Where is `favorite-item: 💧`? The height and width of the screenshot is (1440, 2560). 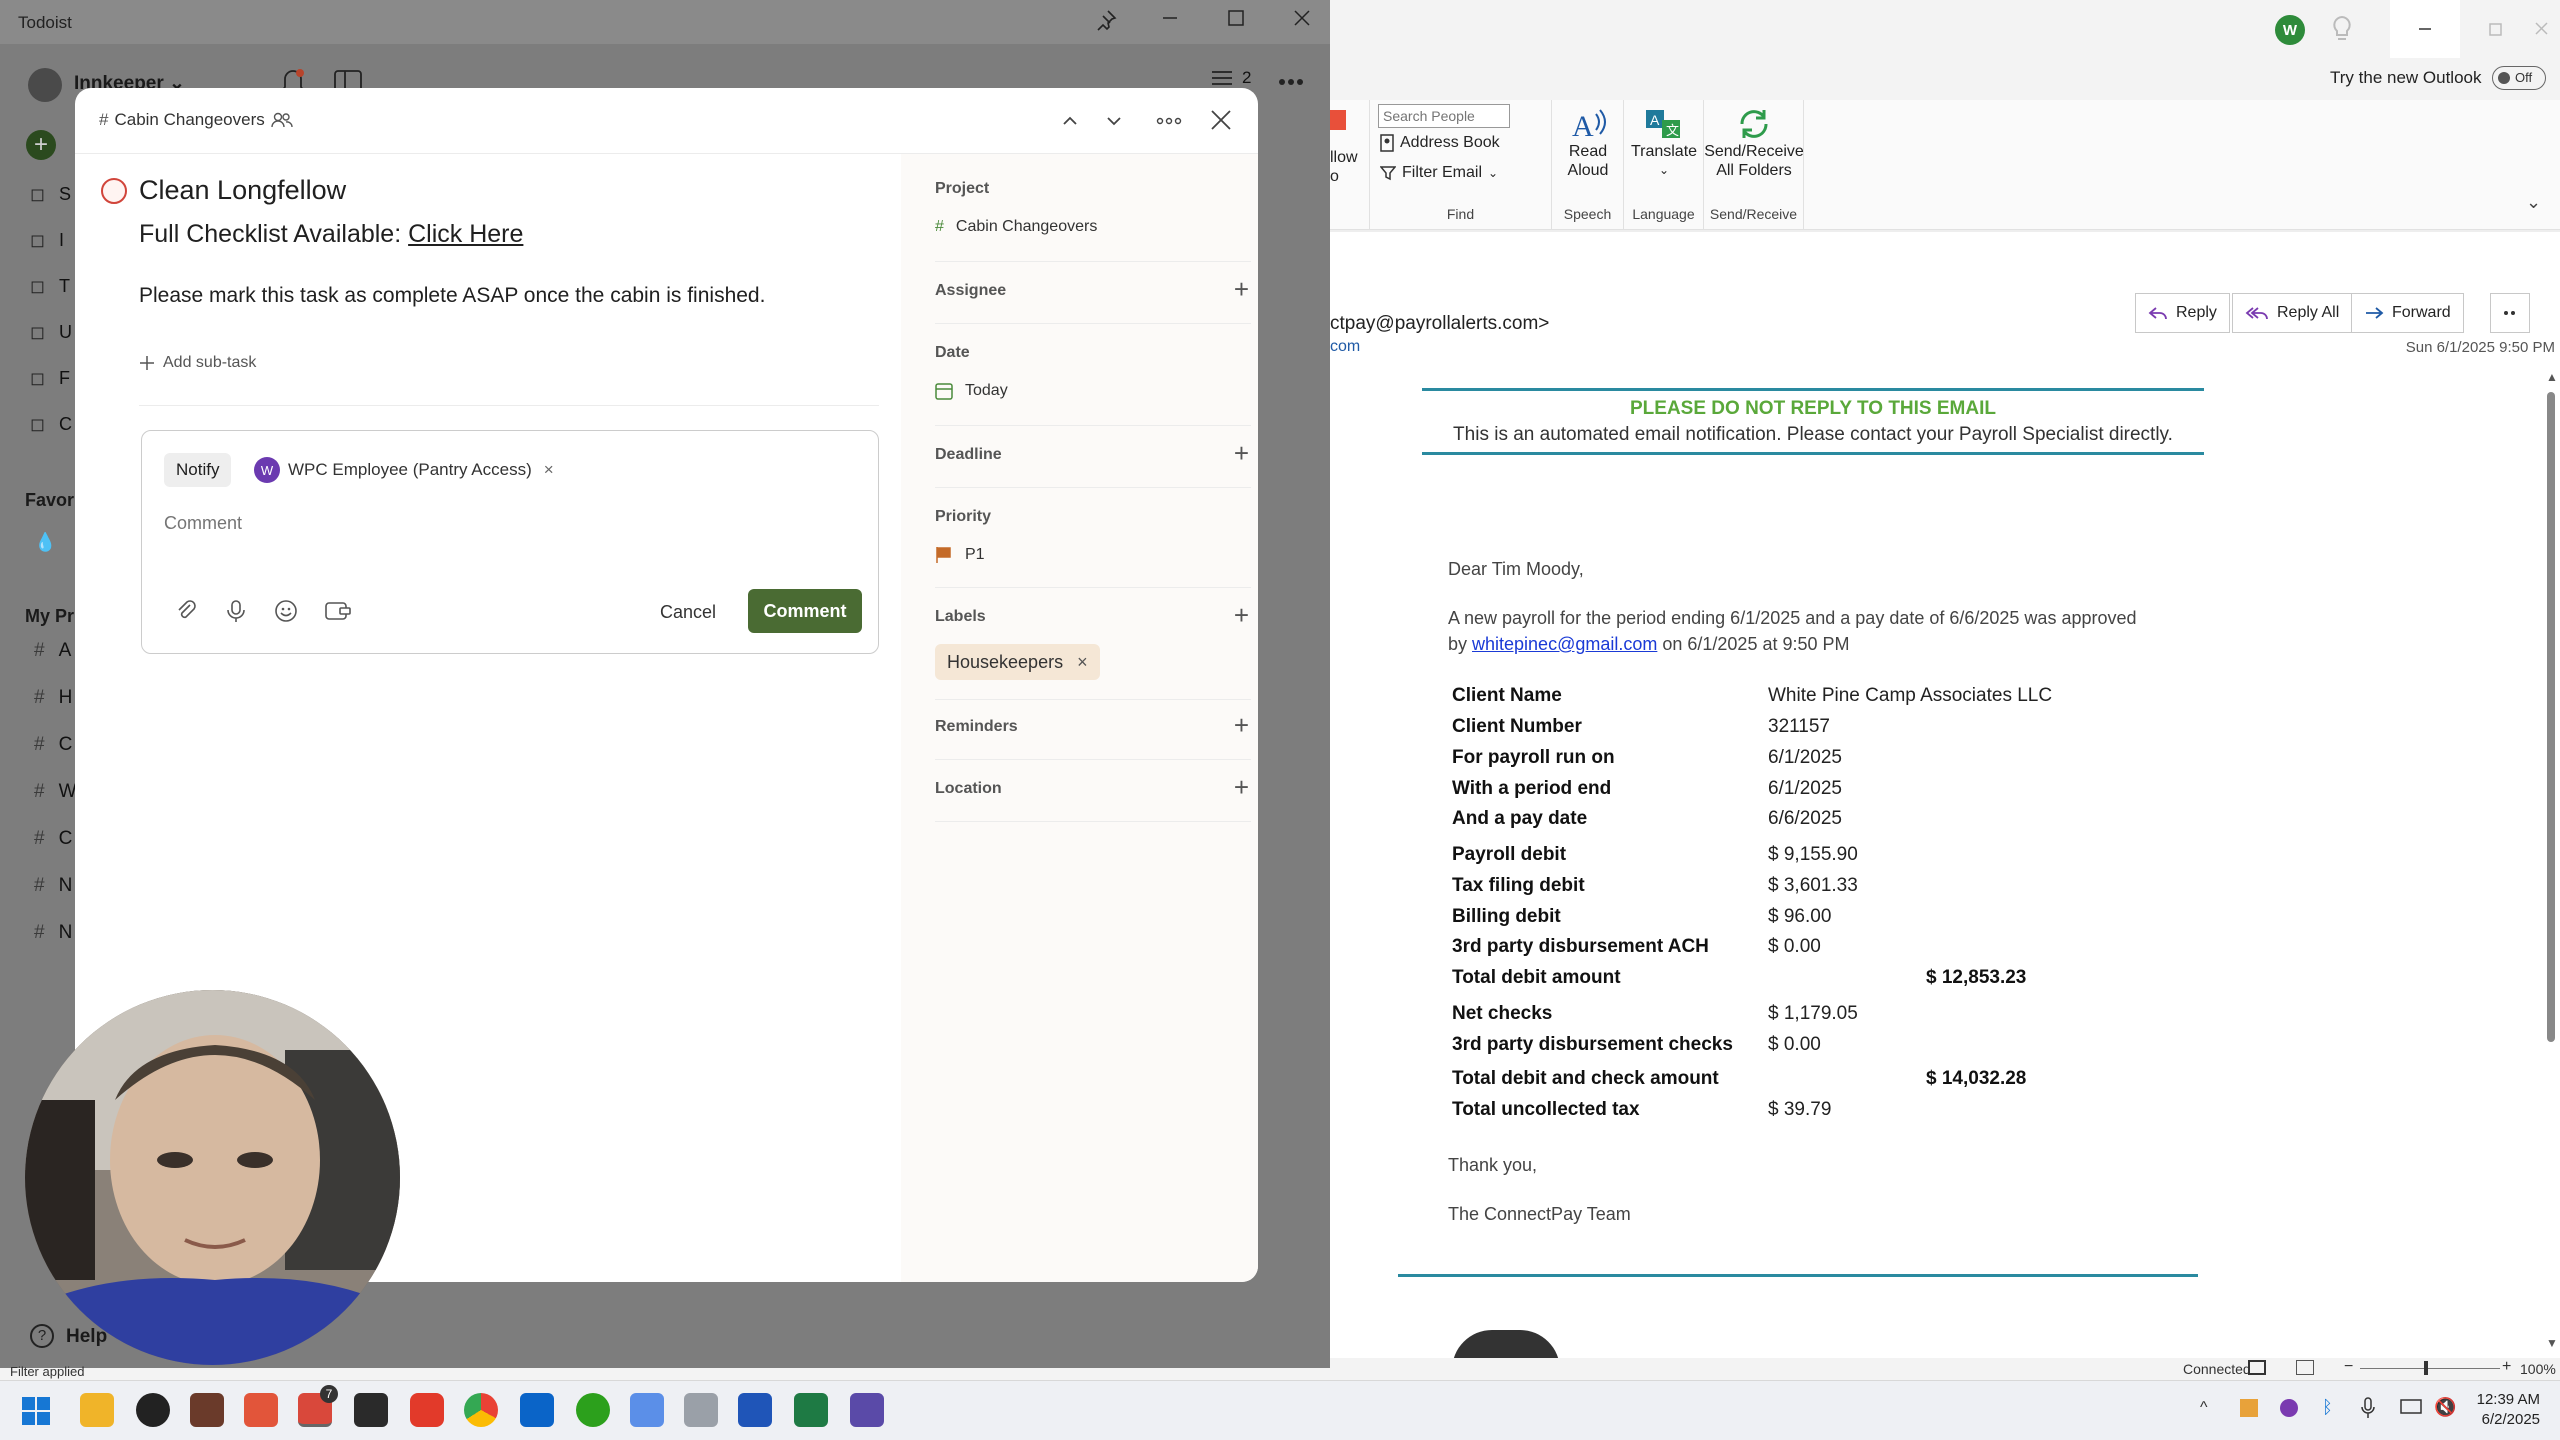 favorite-item: 💧 is located at coordinates (45, 542).